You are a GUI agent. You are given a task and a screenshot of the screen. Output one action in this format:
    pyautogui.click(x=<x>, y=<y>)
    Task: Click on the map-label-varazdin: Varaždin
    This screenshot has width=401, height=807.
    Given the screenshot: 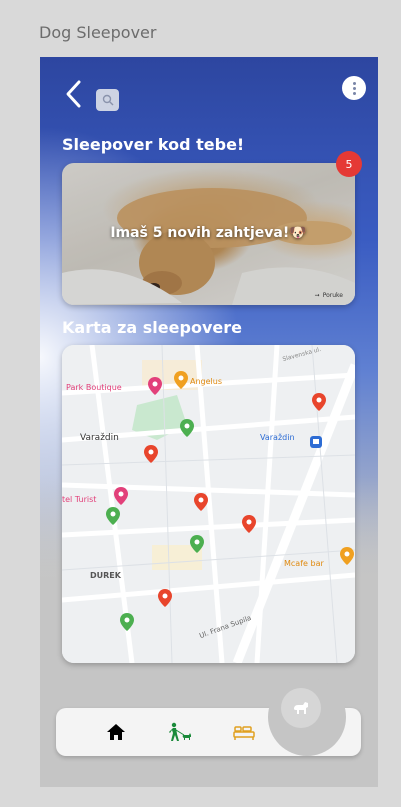 What is the action you would take?
    pyautogui.click(x=99, y=438)
    